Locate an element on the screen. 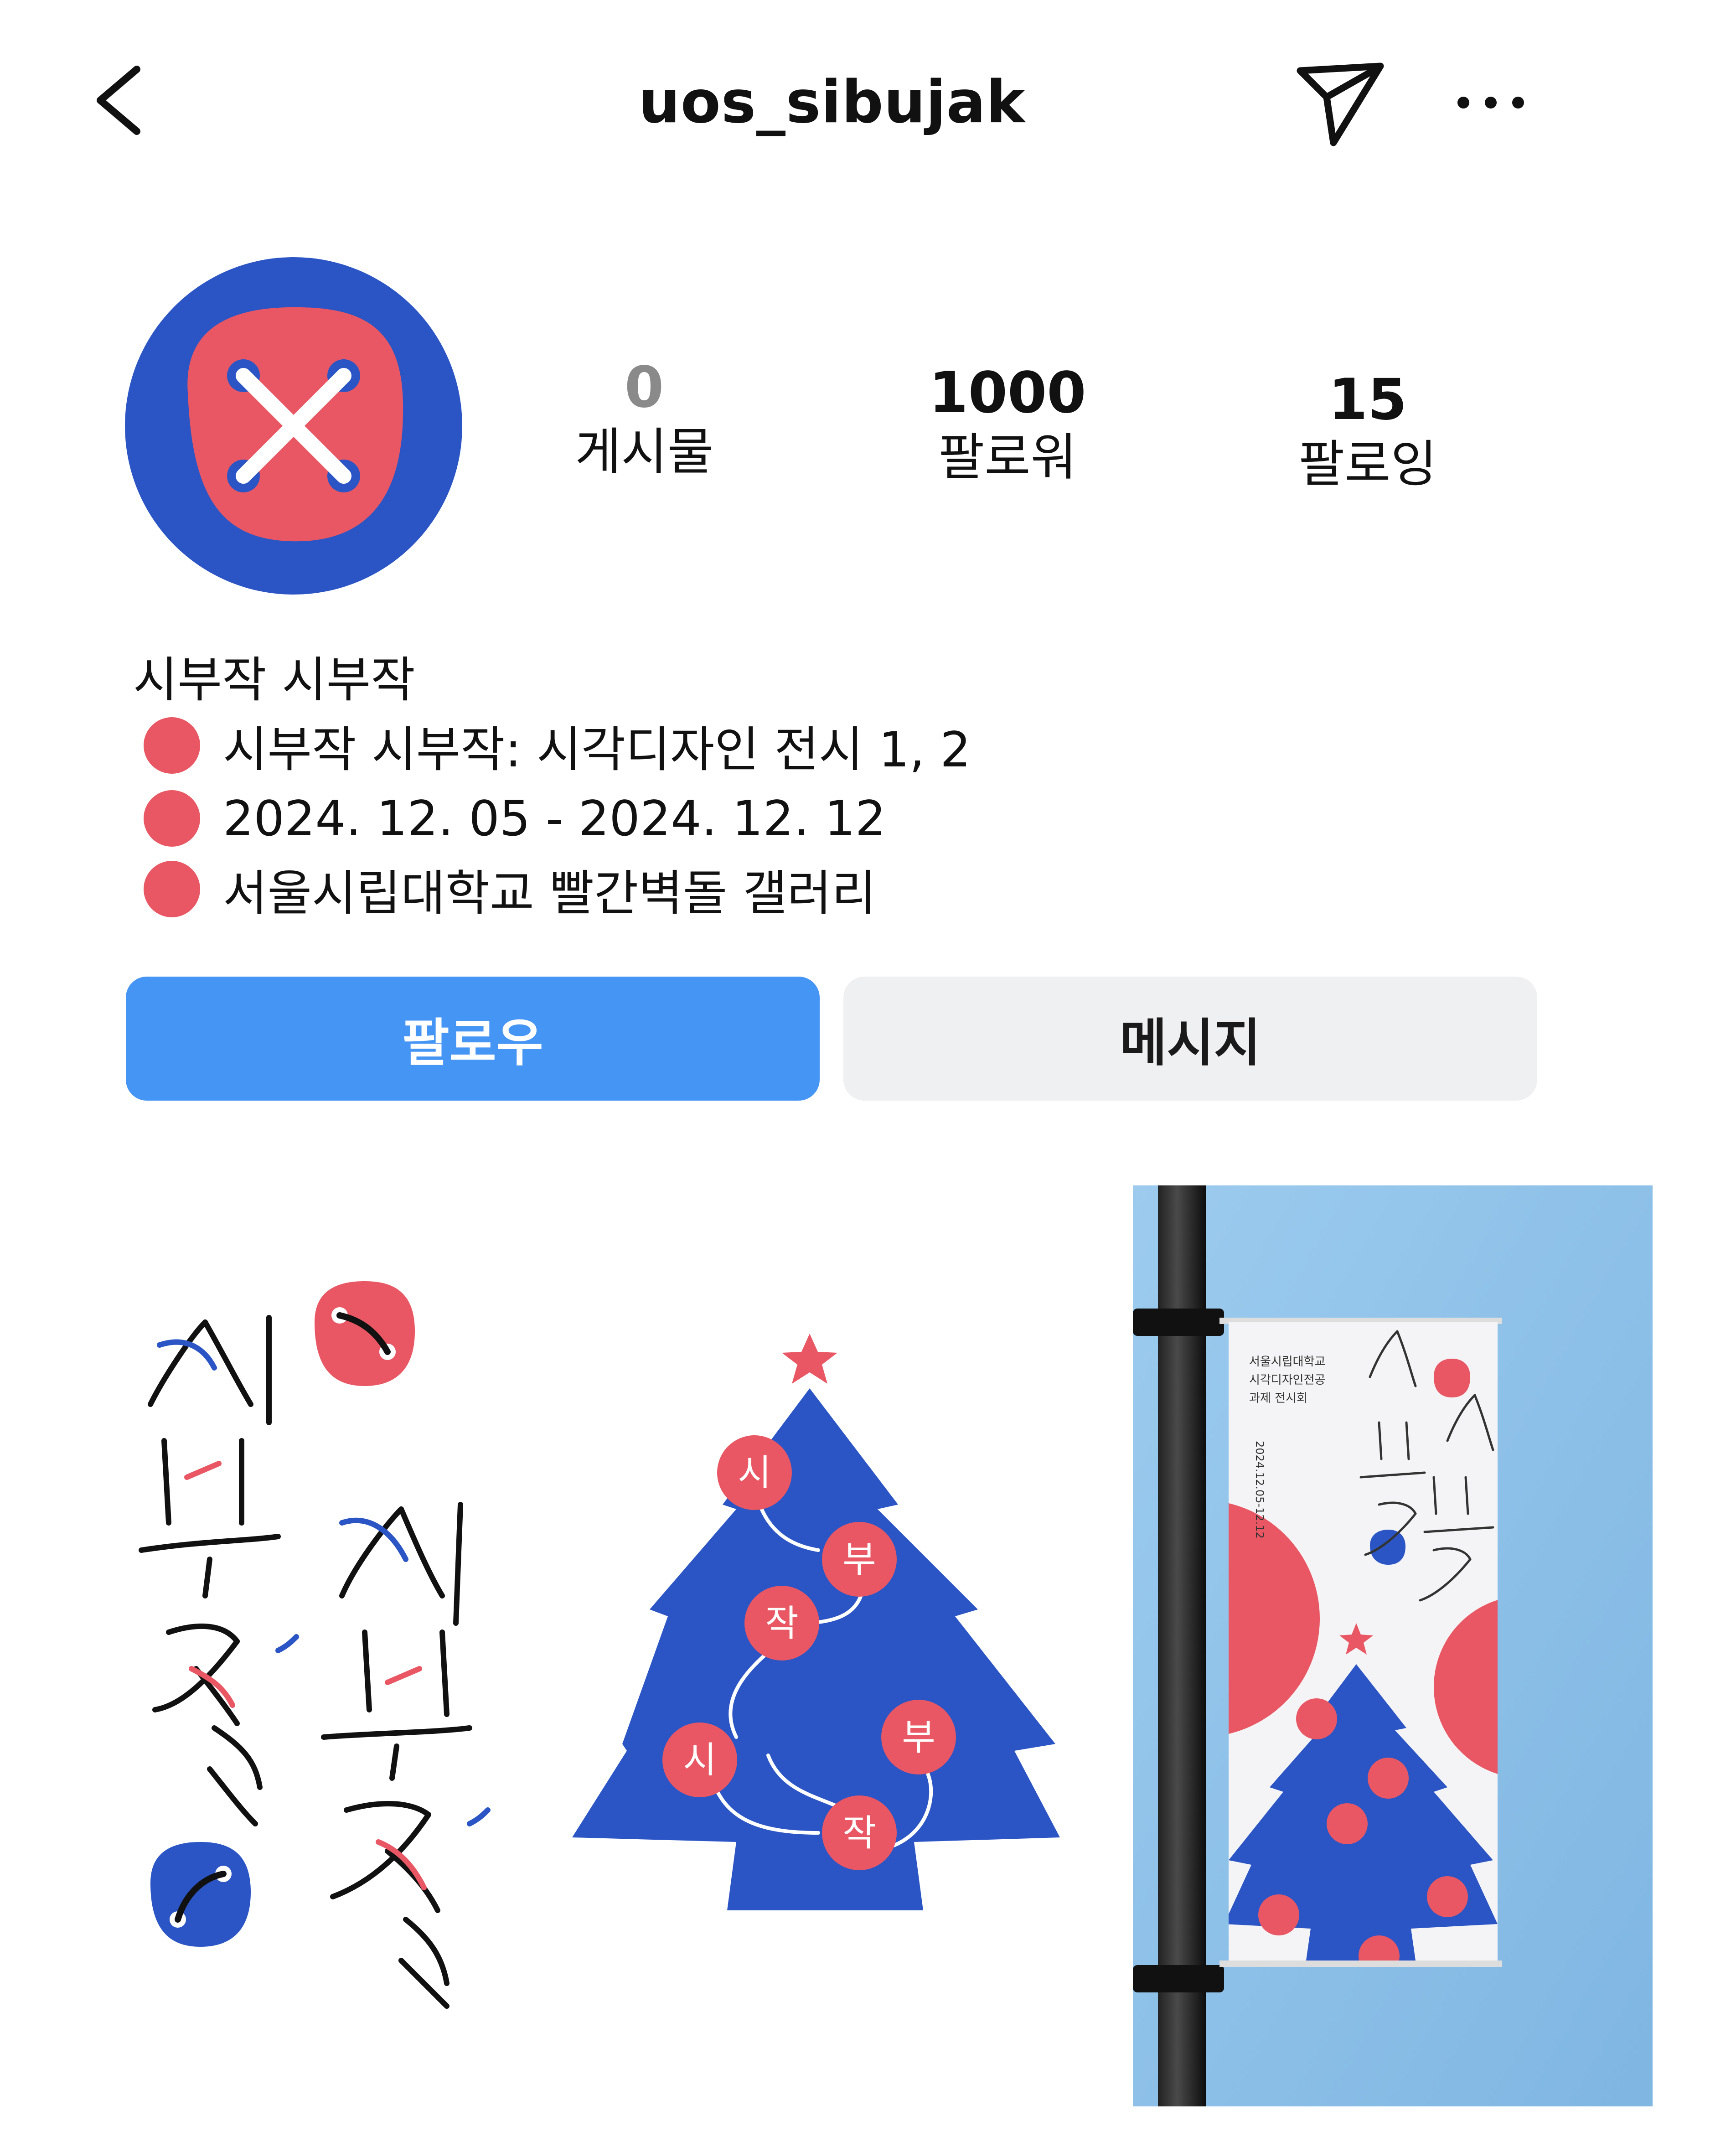  banner-text: 서울시립대학교 is located at coordinates (1287, 1362).